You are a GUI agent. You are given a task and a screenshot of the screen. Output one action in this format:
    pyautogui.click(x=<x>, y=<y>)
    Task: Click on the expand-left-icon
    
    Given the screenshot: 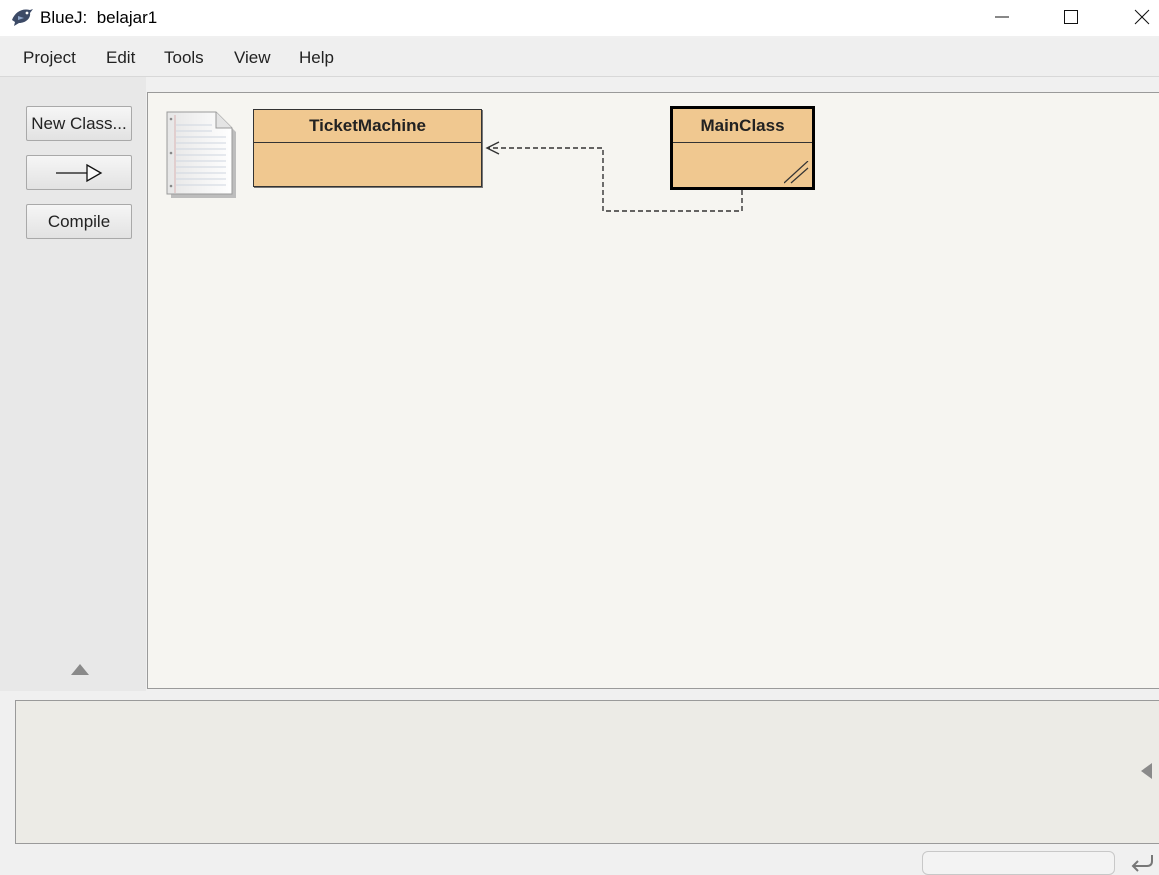 What is the action you would take?
    pyautogui.click(x=1146, y=771)
    